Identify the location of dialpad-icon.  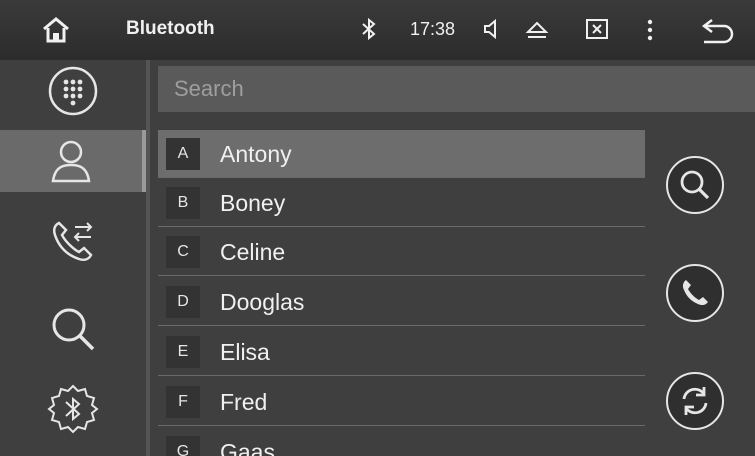
(73, 91).